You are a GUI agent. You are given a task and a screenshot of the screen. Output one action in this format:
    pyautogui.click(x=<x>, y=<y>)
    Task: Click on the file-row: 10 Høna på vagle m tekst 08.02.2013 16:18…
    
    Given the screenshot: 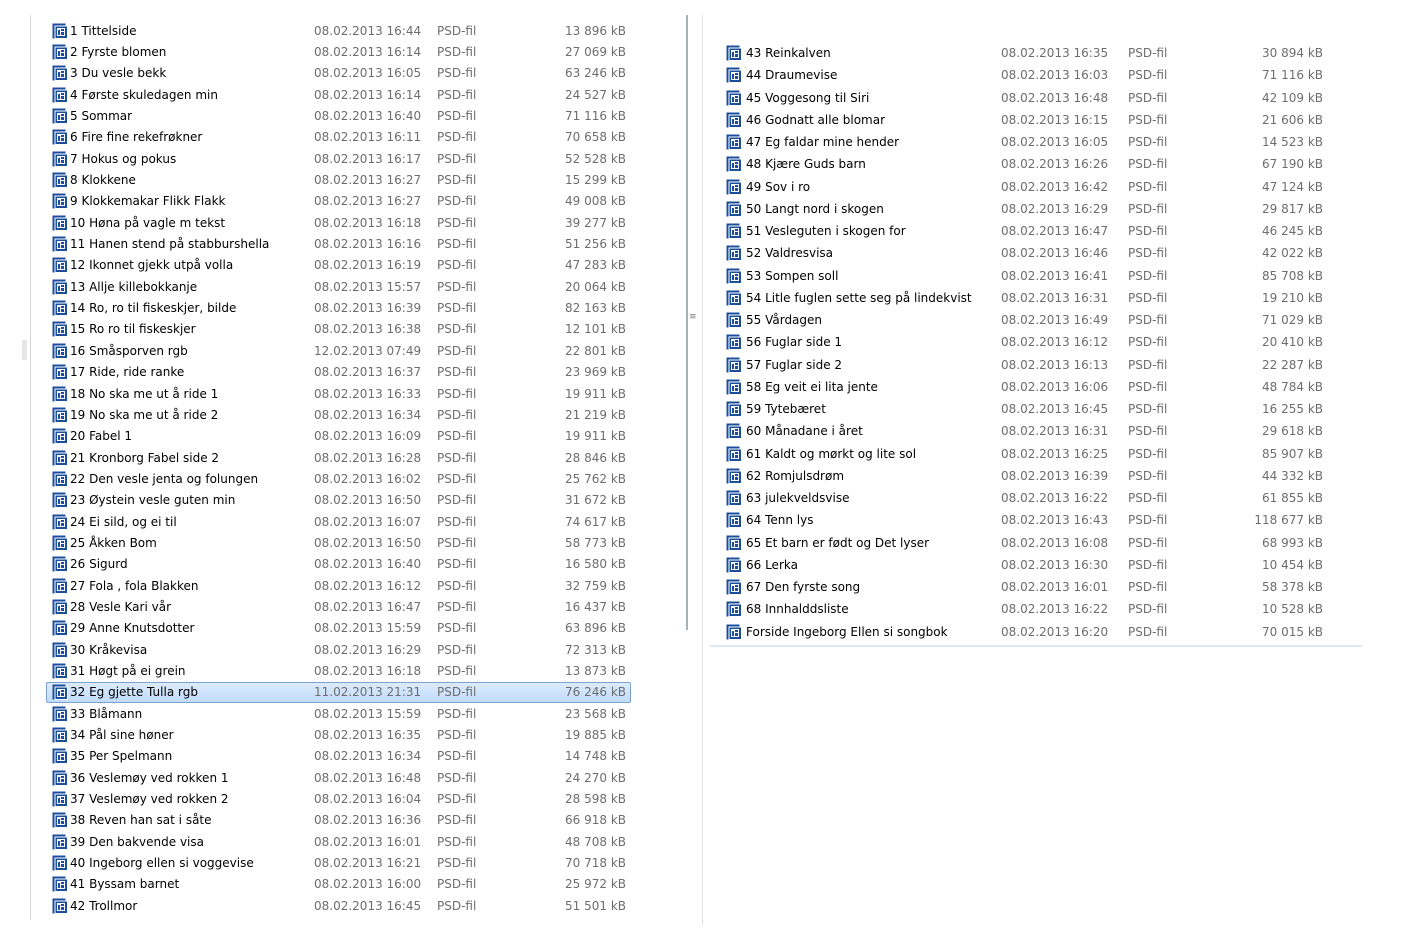 What is the action you would take?
    pyautogui.click(x=338, y=222)
    